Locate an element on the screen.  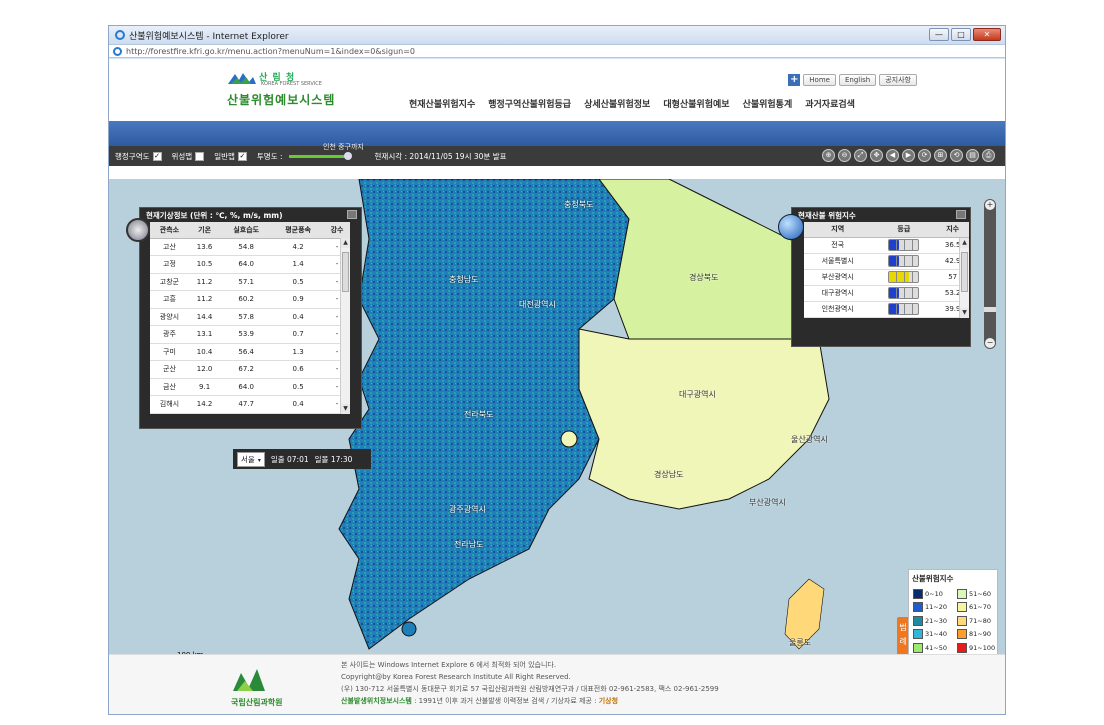
table-row: 고정 10.5 64.0 1.4- is located at coordinates (250, 264).